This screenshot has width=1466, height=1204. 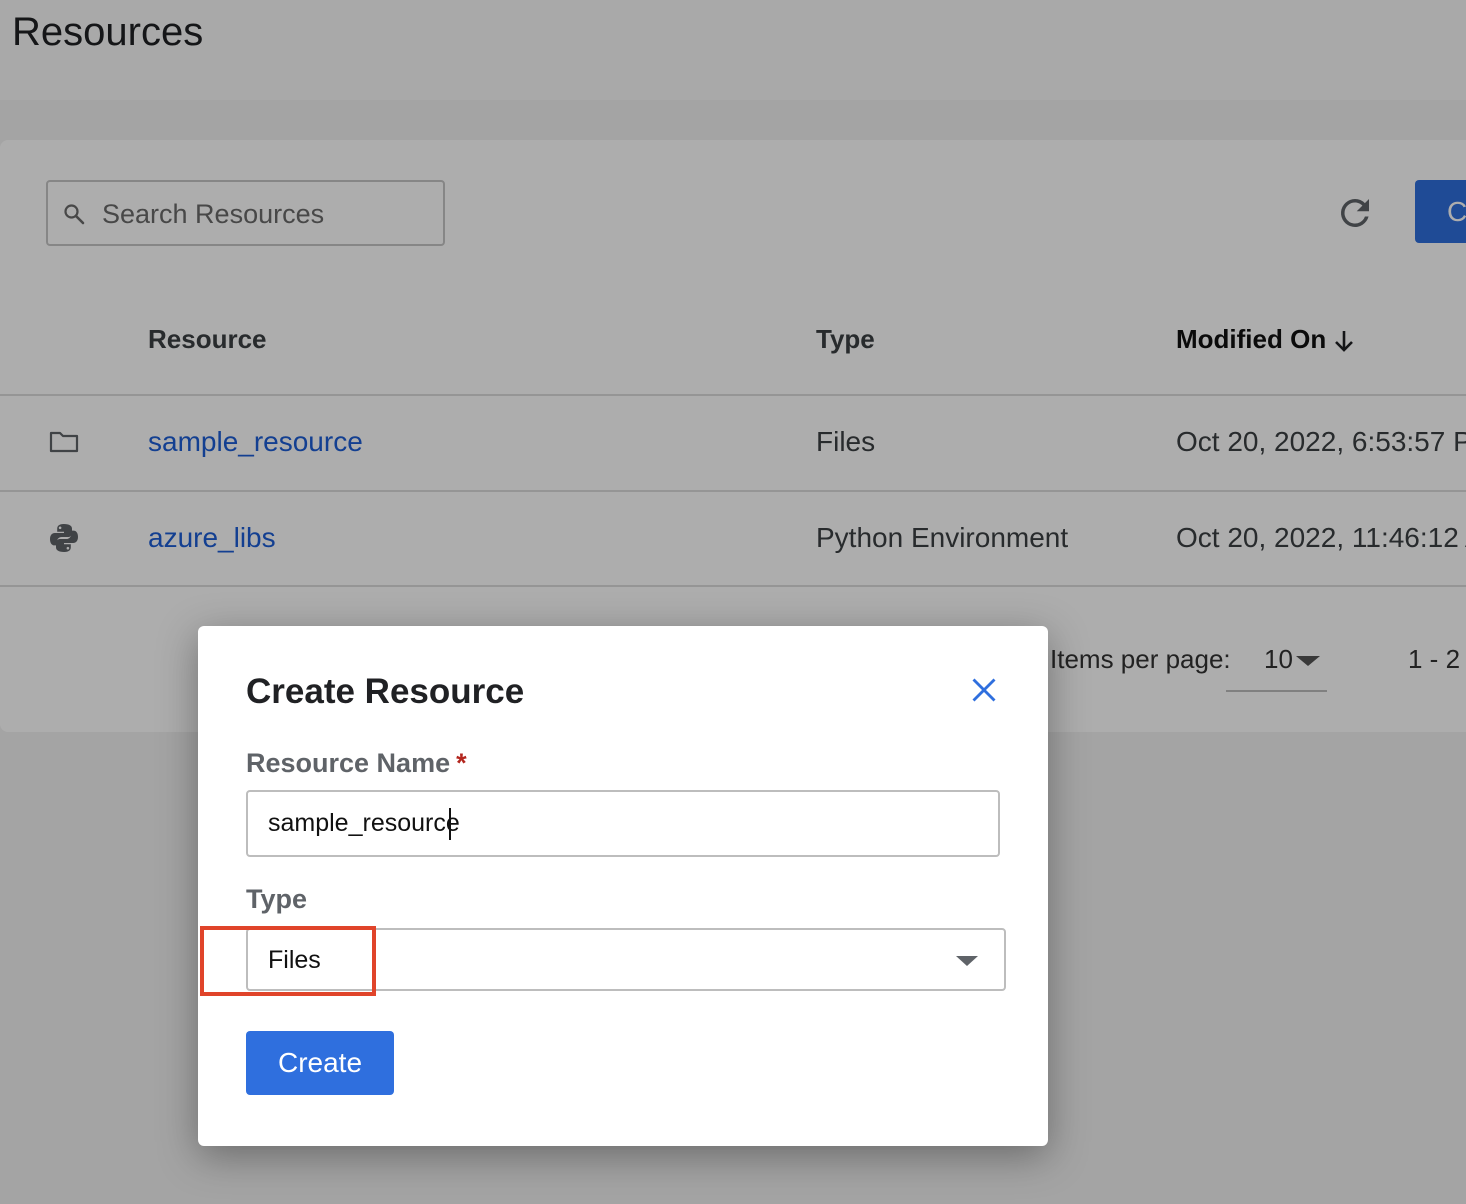 I want to click on create-button: Create, so click(x=320, y=1063).